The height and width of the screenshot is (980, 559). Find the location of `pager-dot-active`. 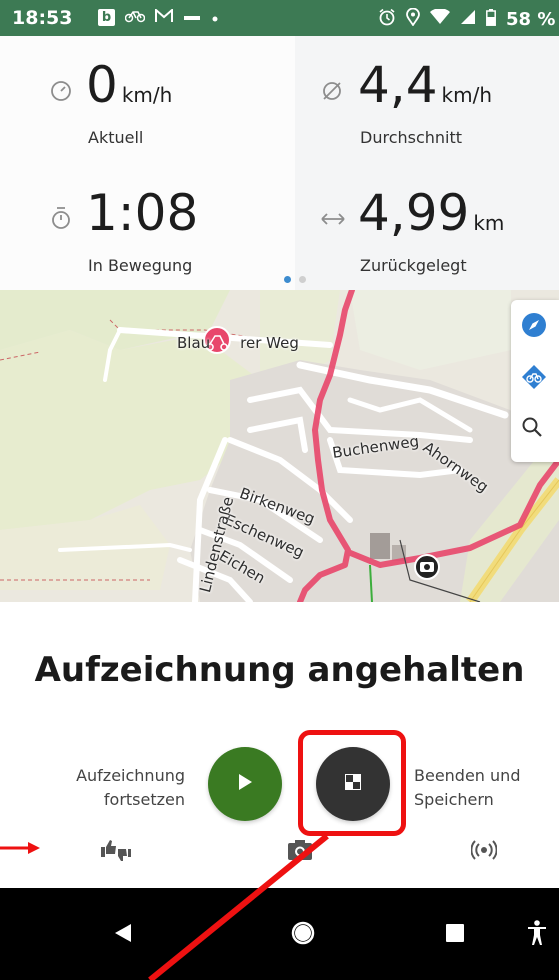

pager-dot-active is located at coordinates (287, 279).